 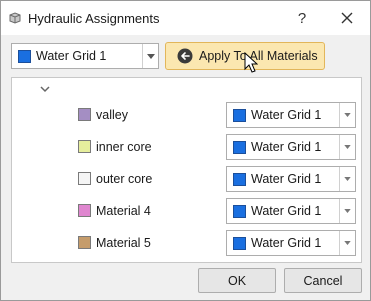 I want to click on material-row: outer core Water Grid 1, so click(x=186, y=179).